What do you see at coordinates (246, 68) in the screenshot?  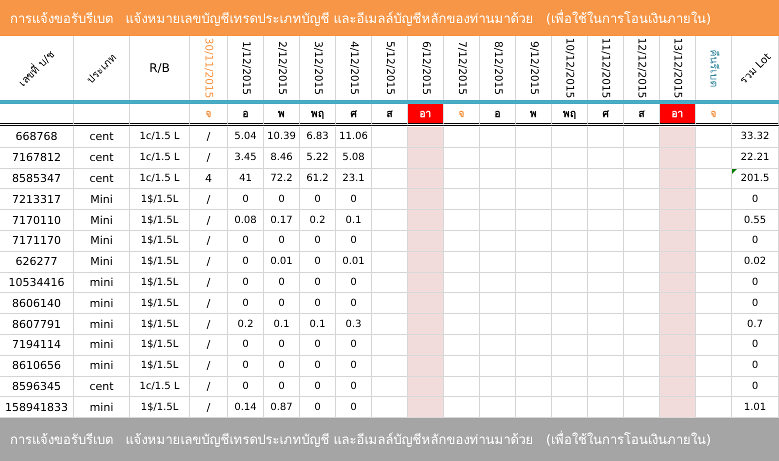 I see `column-header: 1/12/2015` at bounding box center [246, 68].